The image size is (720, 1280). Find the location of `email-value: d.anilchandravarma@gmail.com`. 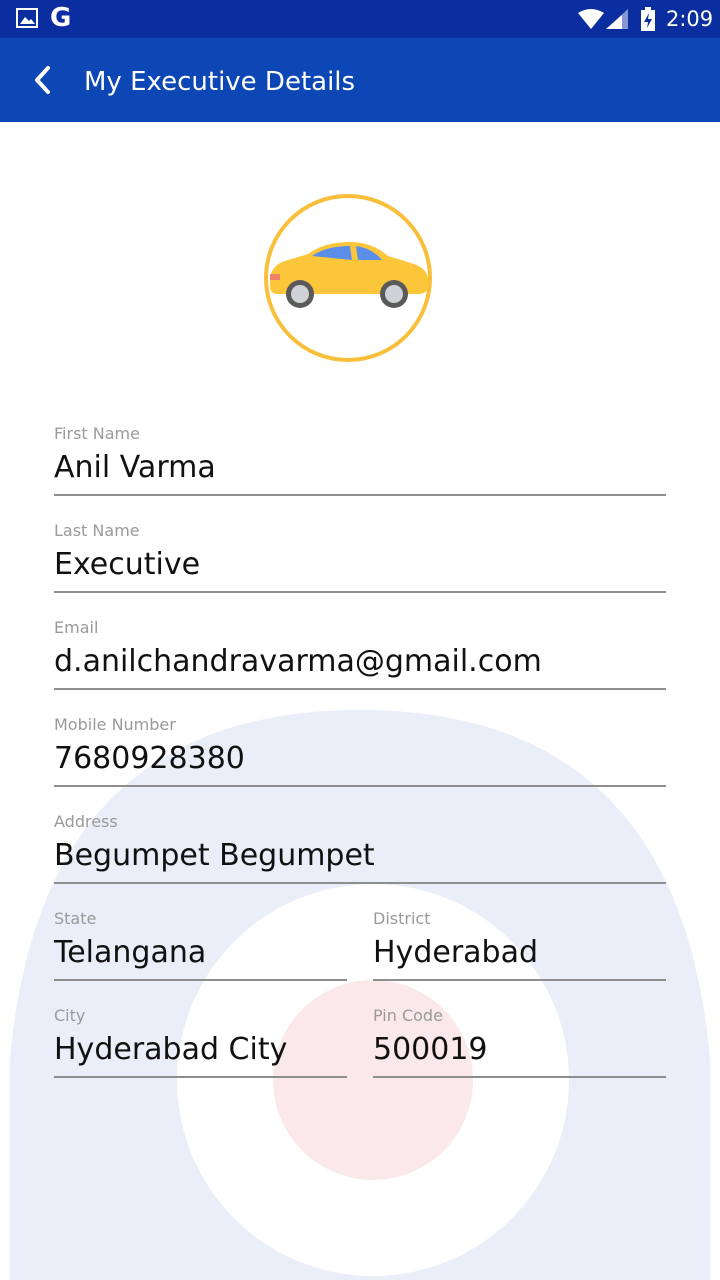

email-value: d.anilchandravarma@gmail.com is located at coordinates (298, 662).